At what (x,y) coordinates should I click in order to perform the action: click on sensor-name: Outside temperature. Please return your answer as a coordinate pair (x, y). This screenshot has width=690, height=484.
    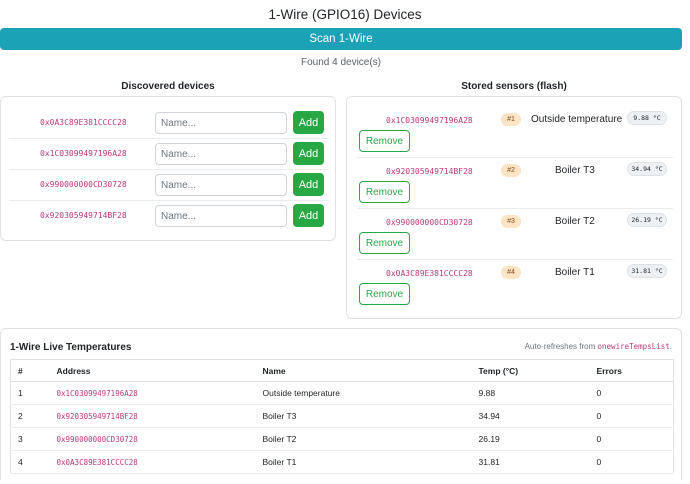
    Looking at the image, I should click on (577, 119).